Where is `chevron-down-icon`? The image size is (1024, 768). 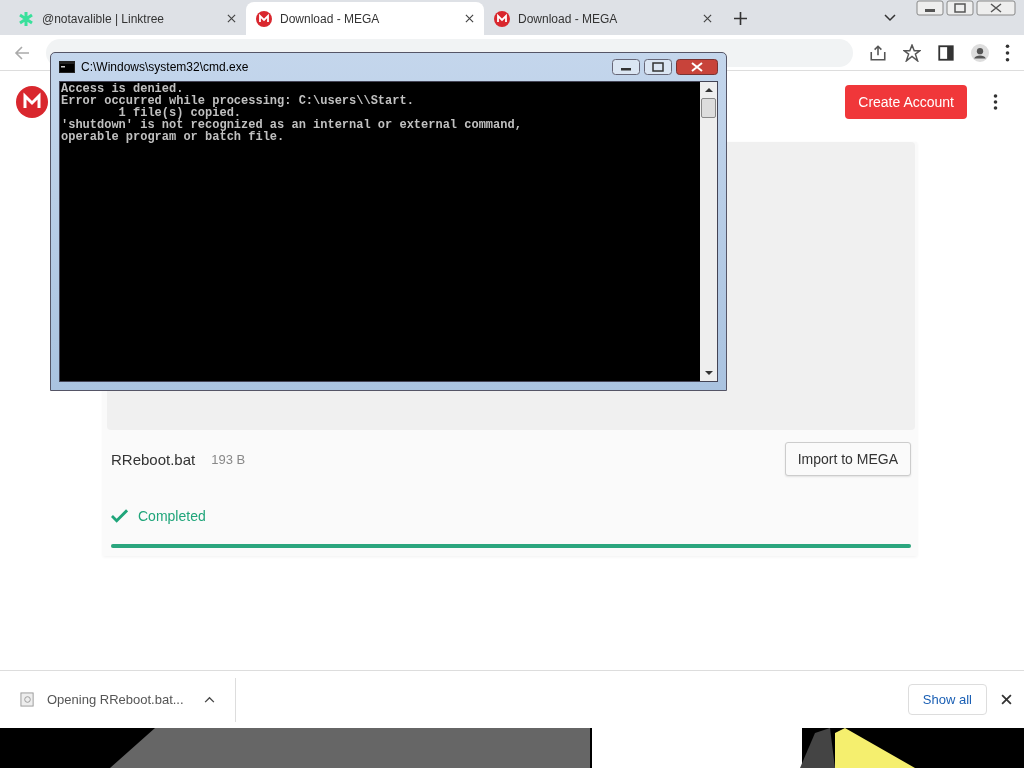 chevron-down-icon is located at coordinates (890, 18).